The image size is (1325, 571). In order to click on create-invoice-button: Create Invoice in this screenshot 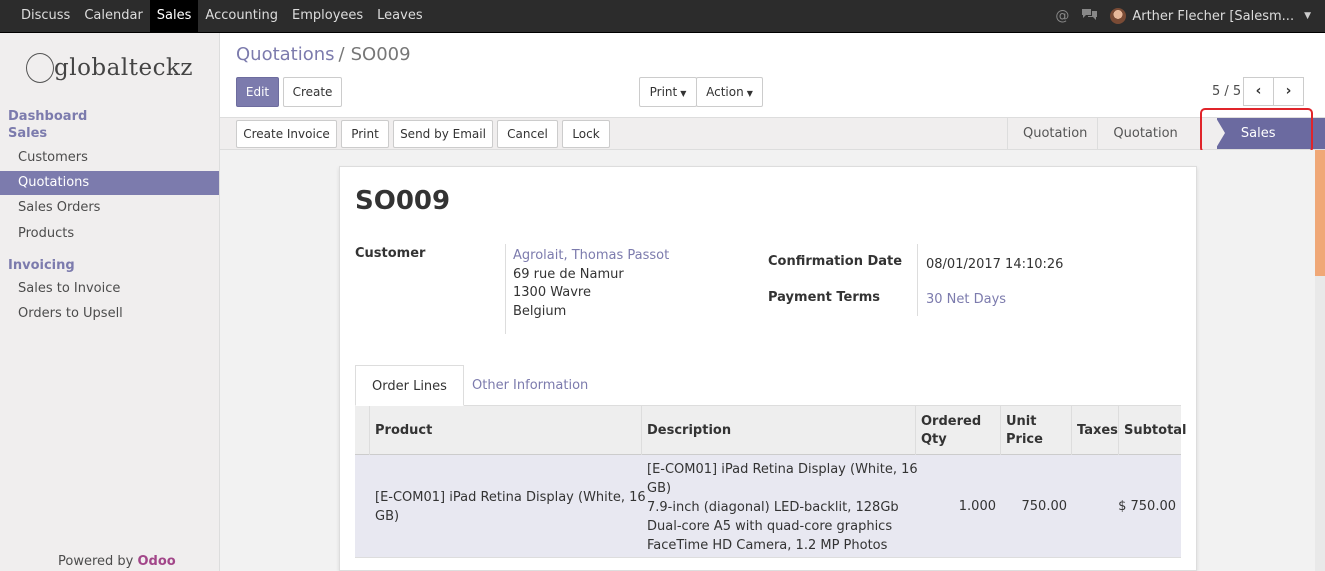, I will do `click(286, 134)`.